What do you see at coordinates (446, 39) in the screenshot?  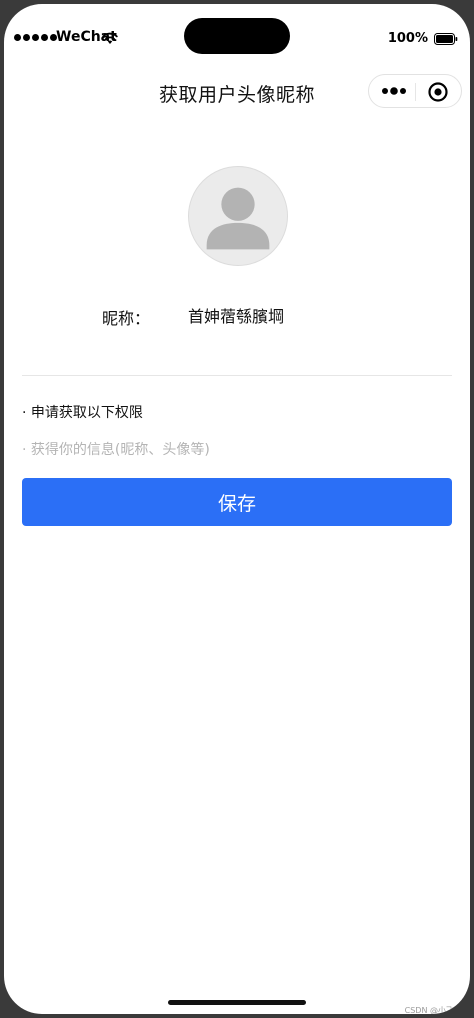 I see `battery-icon` at bounding box center [446, 39].